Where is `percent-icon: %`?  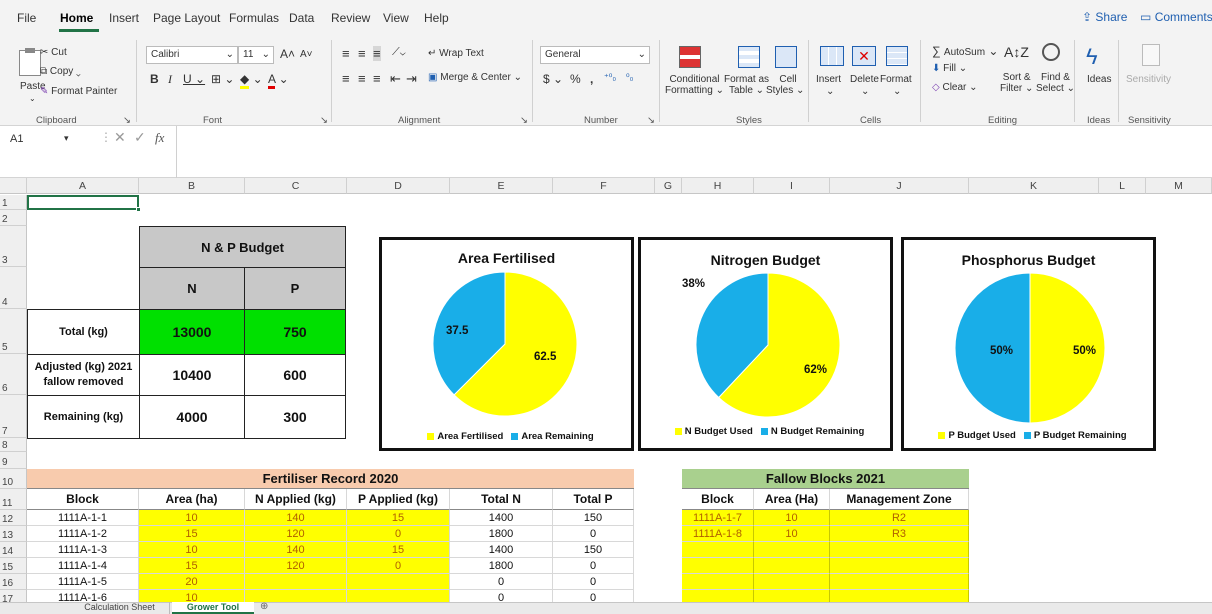
percent-icon: % is located at coordinates (575, 79).